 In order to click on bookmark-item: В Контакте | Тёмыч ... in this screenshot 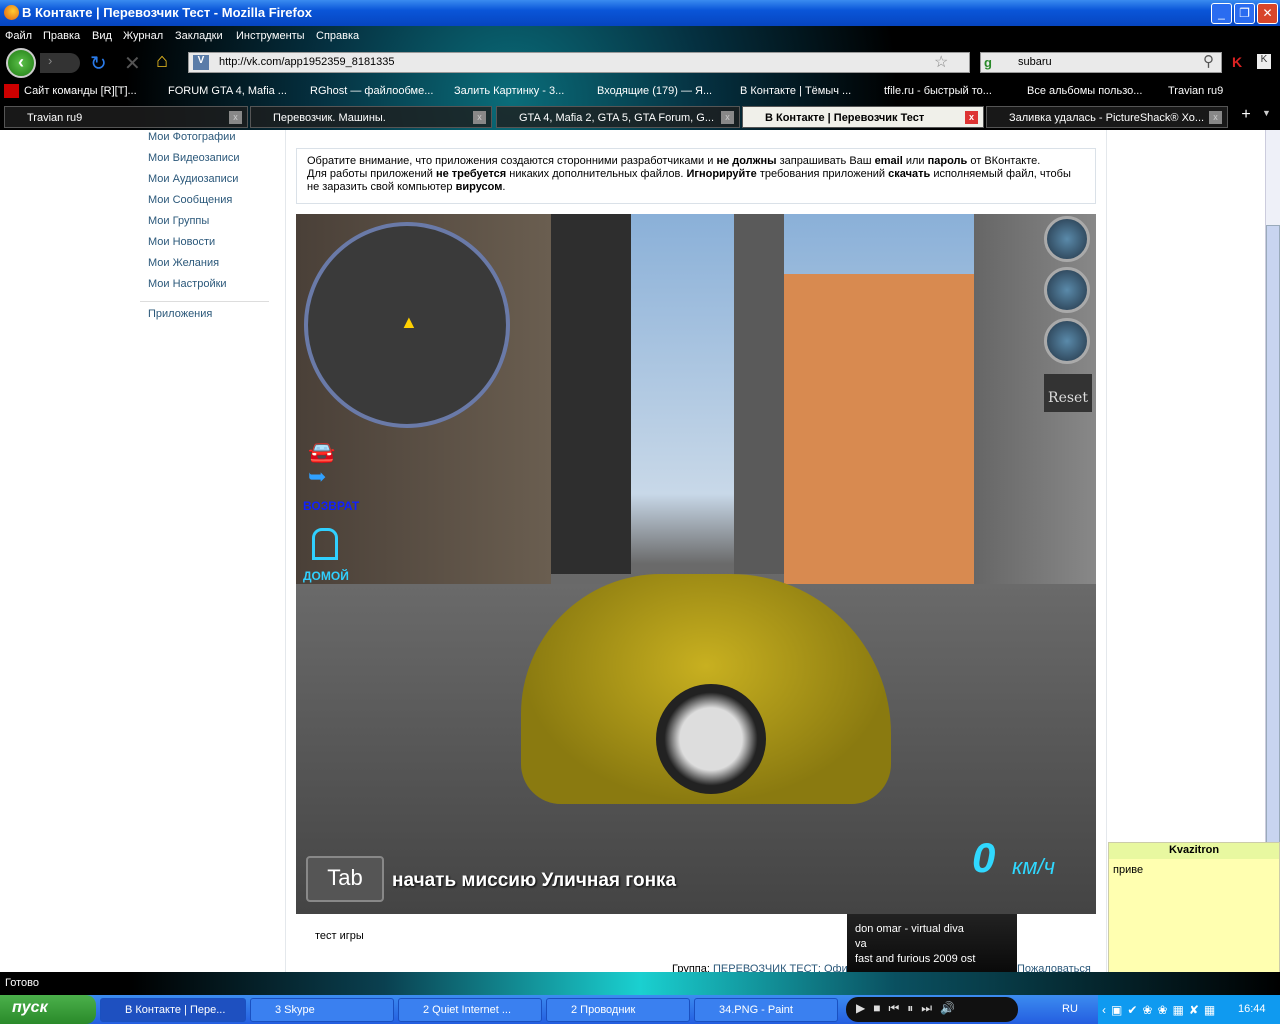, I will do `click(795, 91)`.